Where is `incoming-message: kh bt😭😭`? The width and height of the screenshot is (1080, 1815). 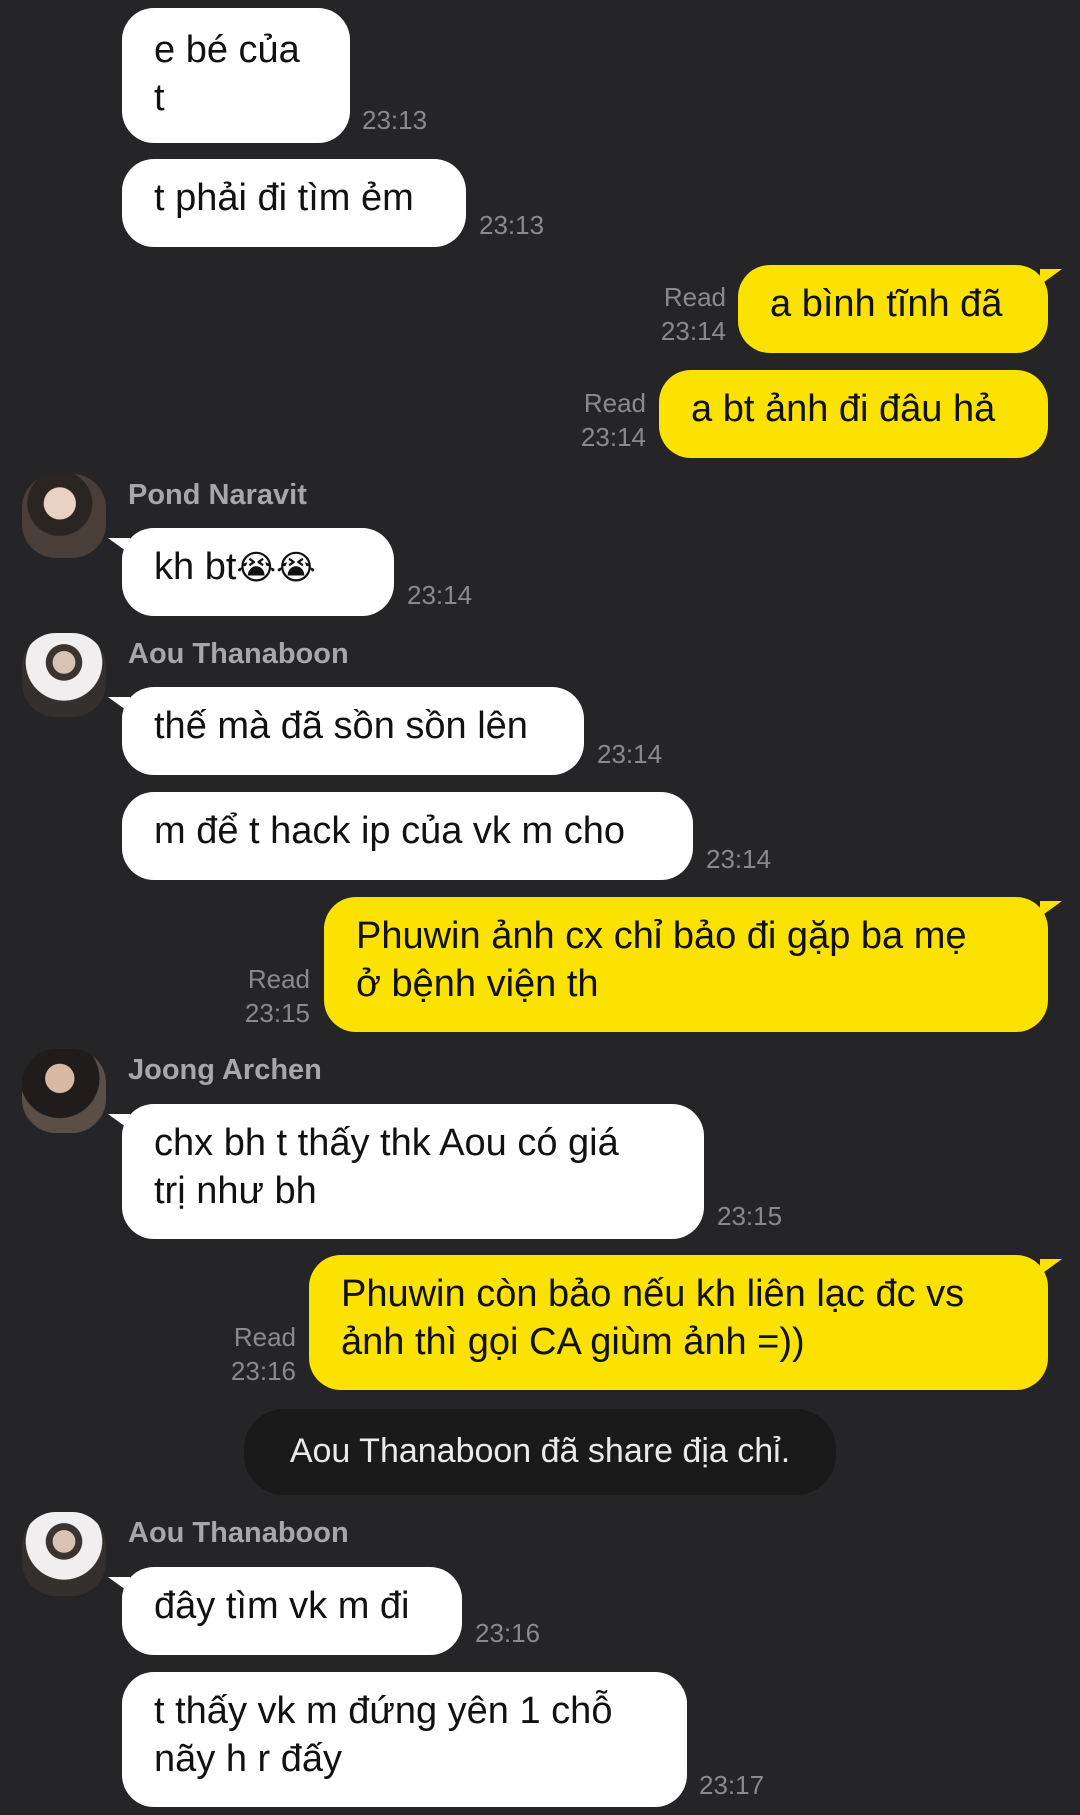
incoming-message: kh bt😭😭 is located at coordinates (251, 572).